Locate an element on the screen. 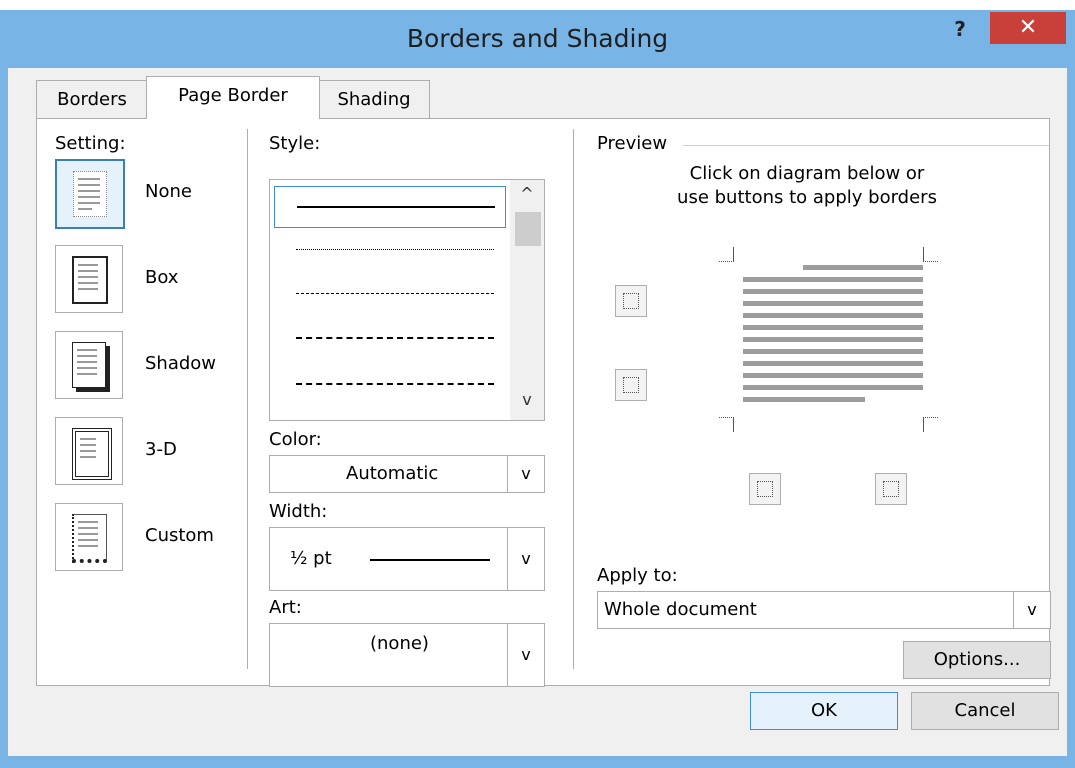 This screenshot has width=1075, height=768. bottom-border-icon is located at coordinates (631, 385).